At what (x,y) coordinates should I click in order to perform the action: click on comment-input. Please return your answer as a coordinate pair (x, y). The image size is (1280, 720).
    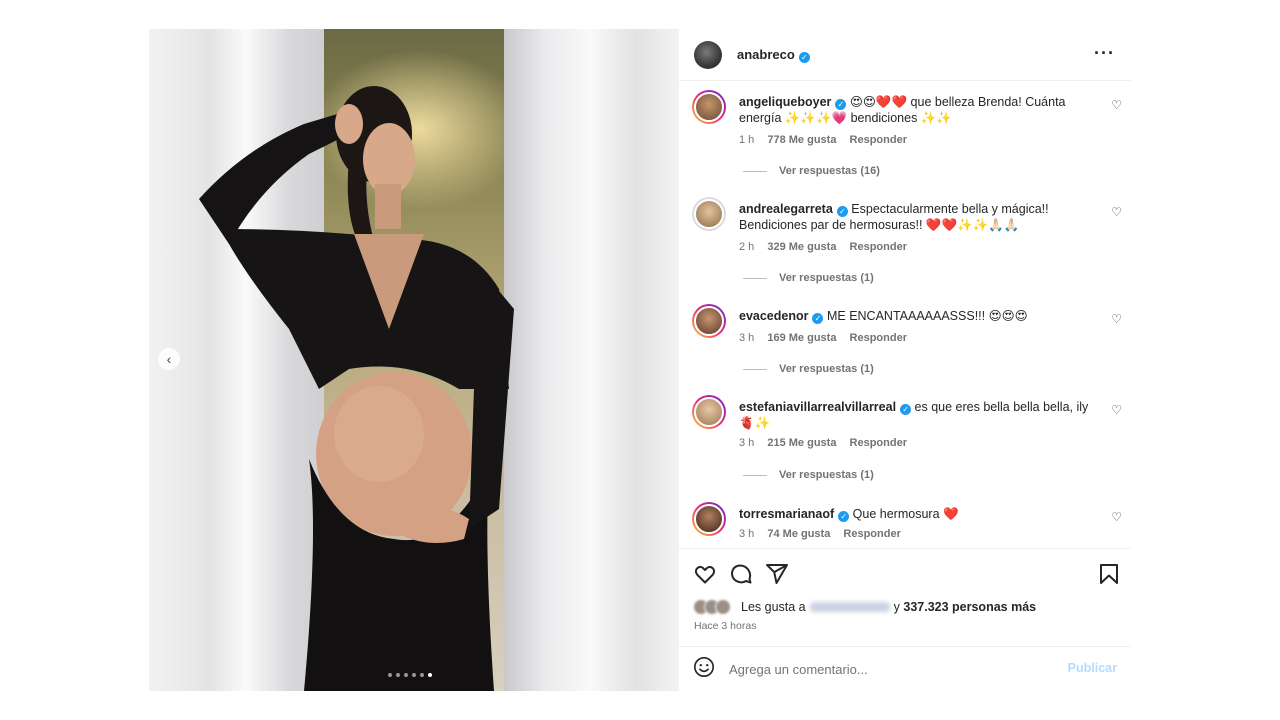
    Looking at the image, I should click on (879, 669).